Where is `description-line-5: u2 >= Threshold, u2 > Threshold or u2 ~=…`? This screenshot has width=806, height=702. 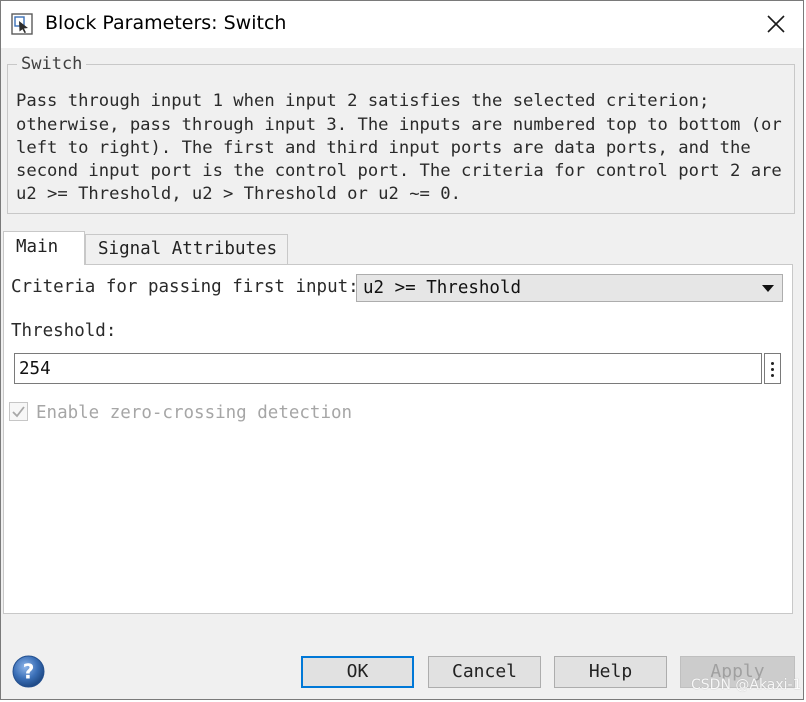 description-line-5: u2 >= Threshold, u2 > Threshold or u2 ~=… is located at coordinates (238, 194).